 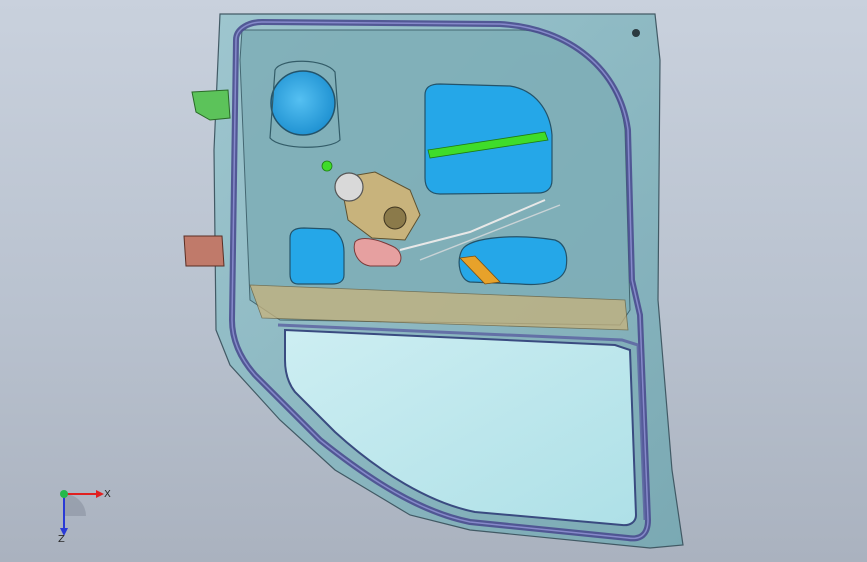 What do you see at coordinates (327, 166) in the screenshot?
I see `lock-knob` at bounding box center [327, 166].